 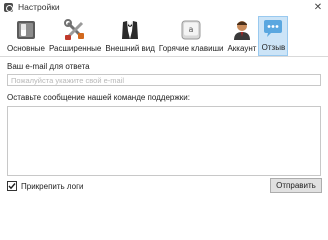 I want to click on checkmark-icon, so click(x=12, y=186).